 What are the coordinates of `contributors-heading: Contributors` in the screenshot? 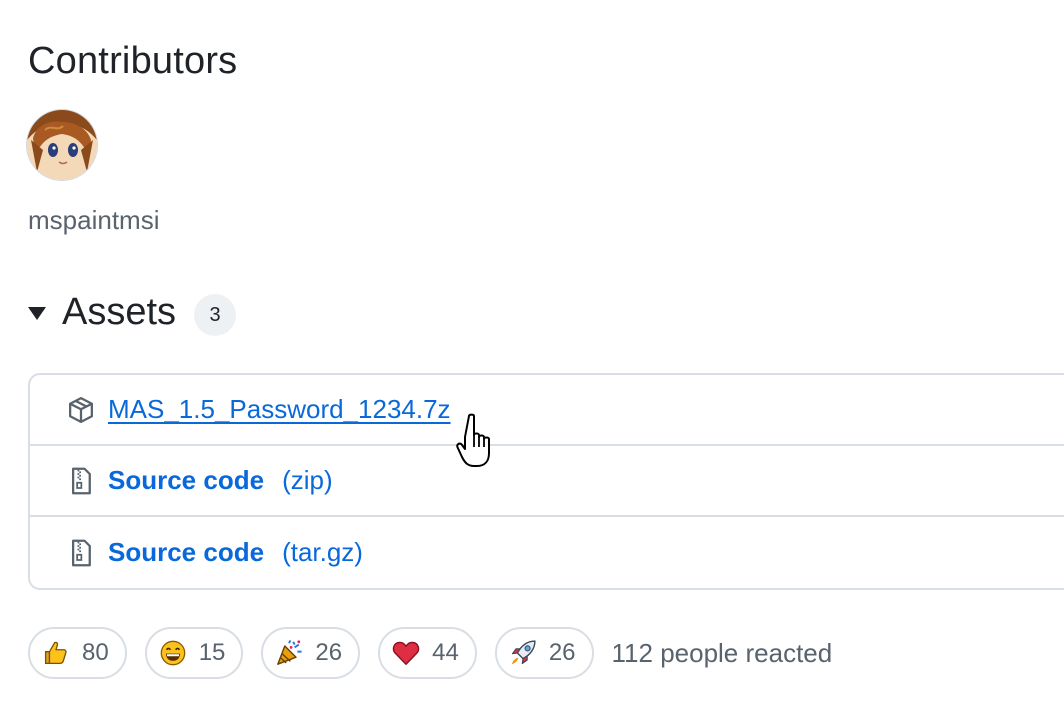 It's located at (133, 61).